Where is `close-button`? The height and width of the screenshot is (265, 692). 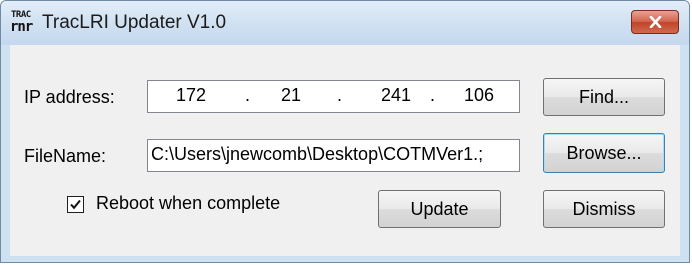
close-button is located at coordinates (655, 22).